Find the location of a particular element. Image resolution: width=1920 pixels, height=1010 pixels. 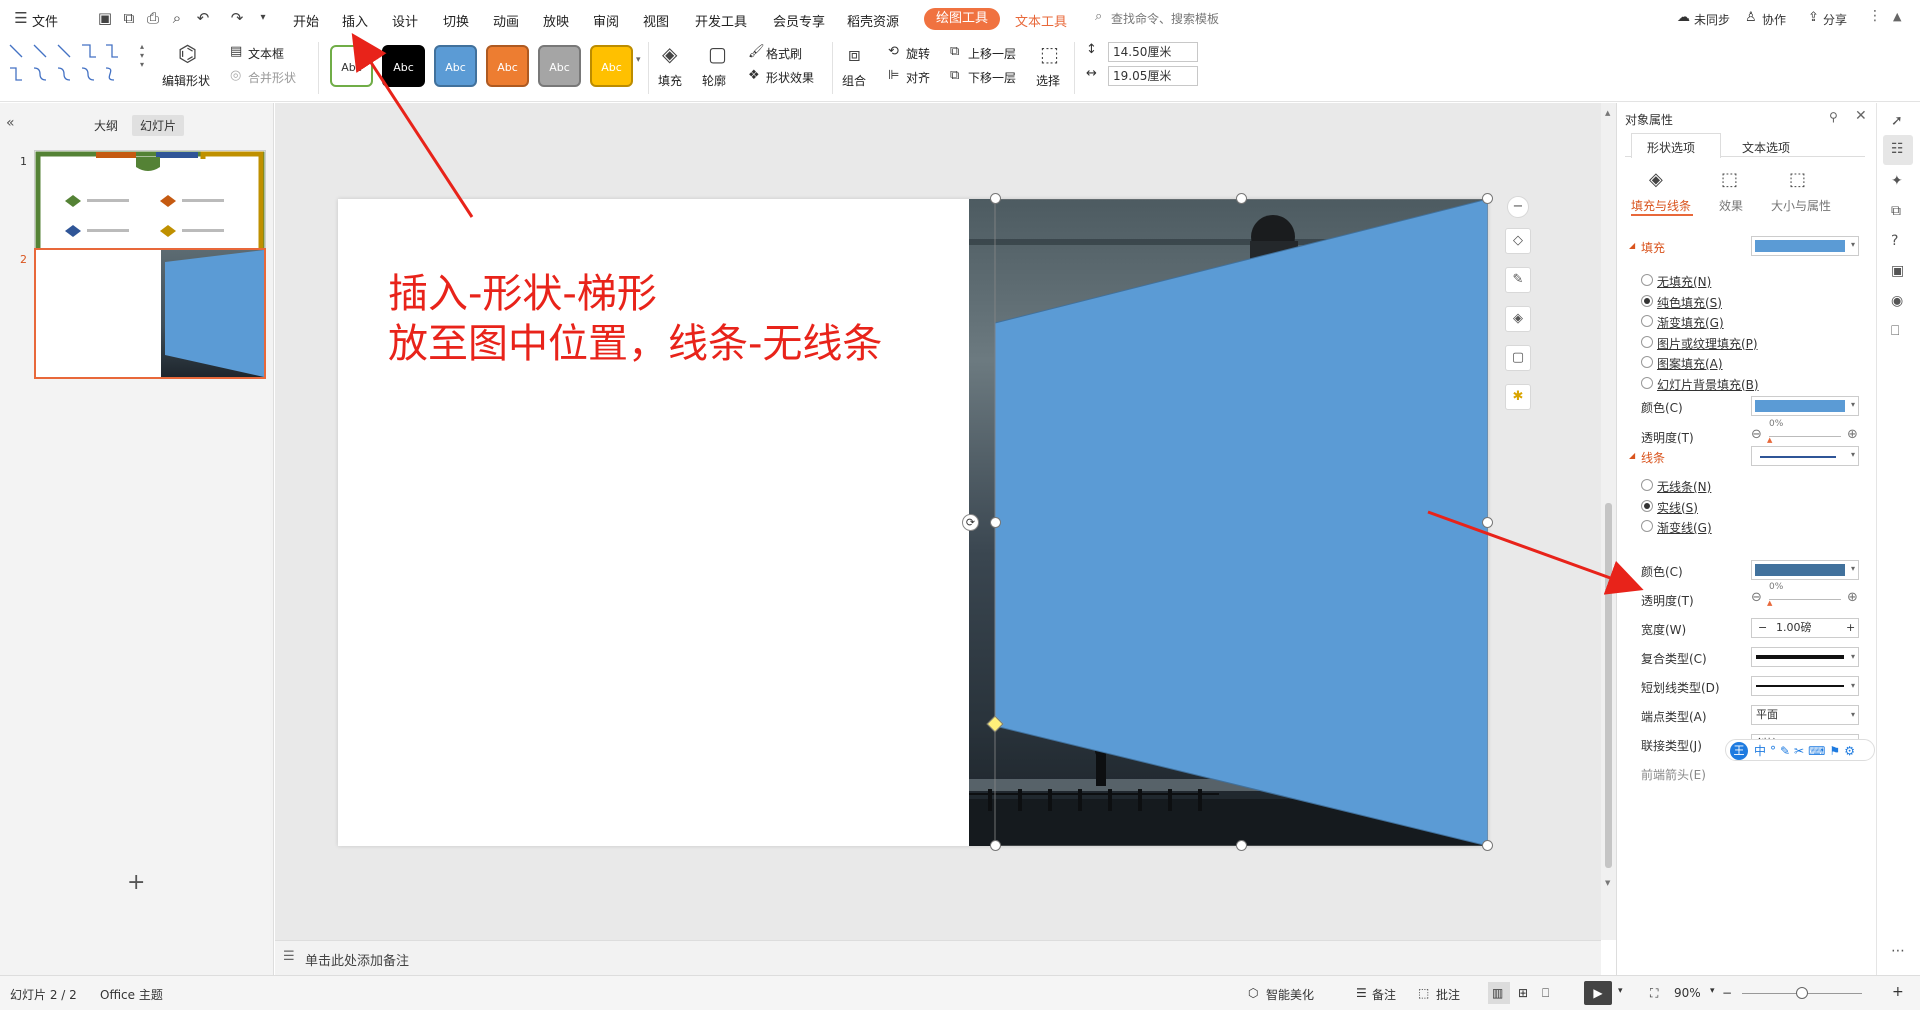

more-icon: ▾ is located at coordinates (263, 18).